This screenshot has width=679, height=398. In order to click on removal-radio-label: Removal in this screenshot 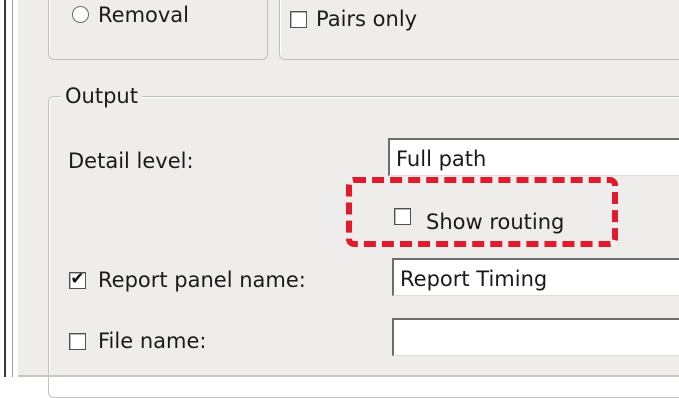, I will do `click(144, 15)`.